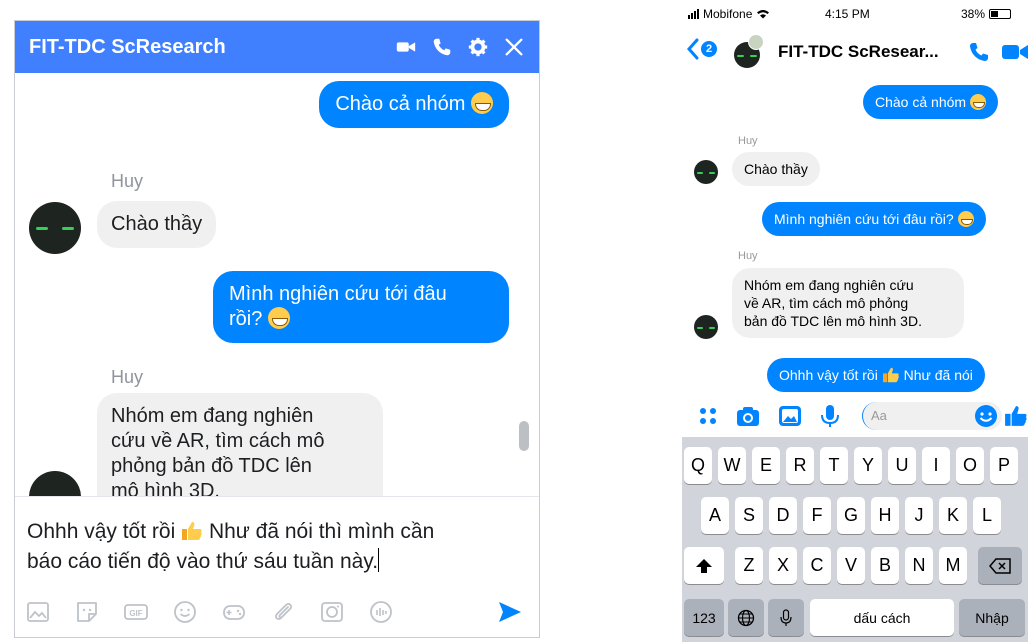  Describe the element at coordinates (478, 47) in the screenshot. I see `settings-gear-icon` at that location.